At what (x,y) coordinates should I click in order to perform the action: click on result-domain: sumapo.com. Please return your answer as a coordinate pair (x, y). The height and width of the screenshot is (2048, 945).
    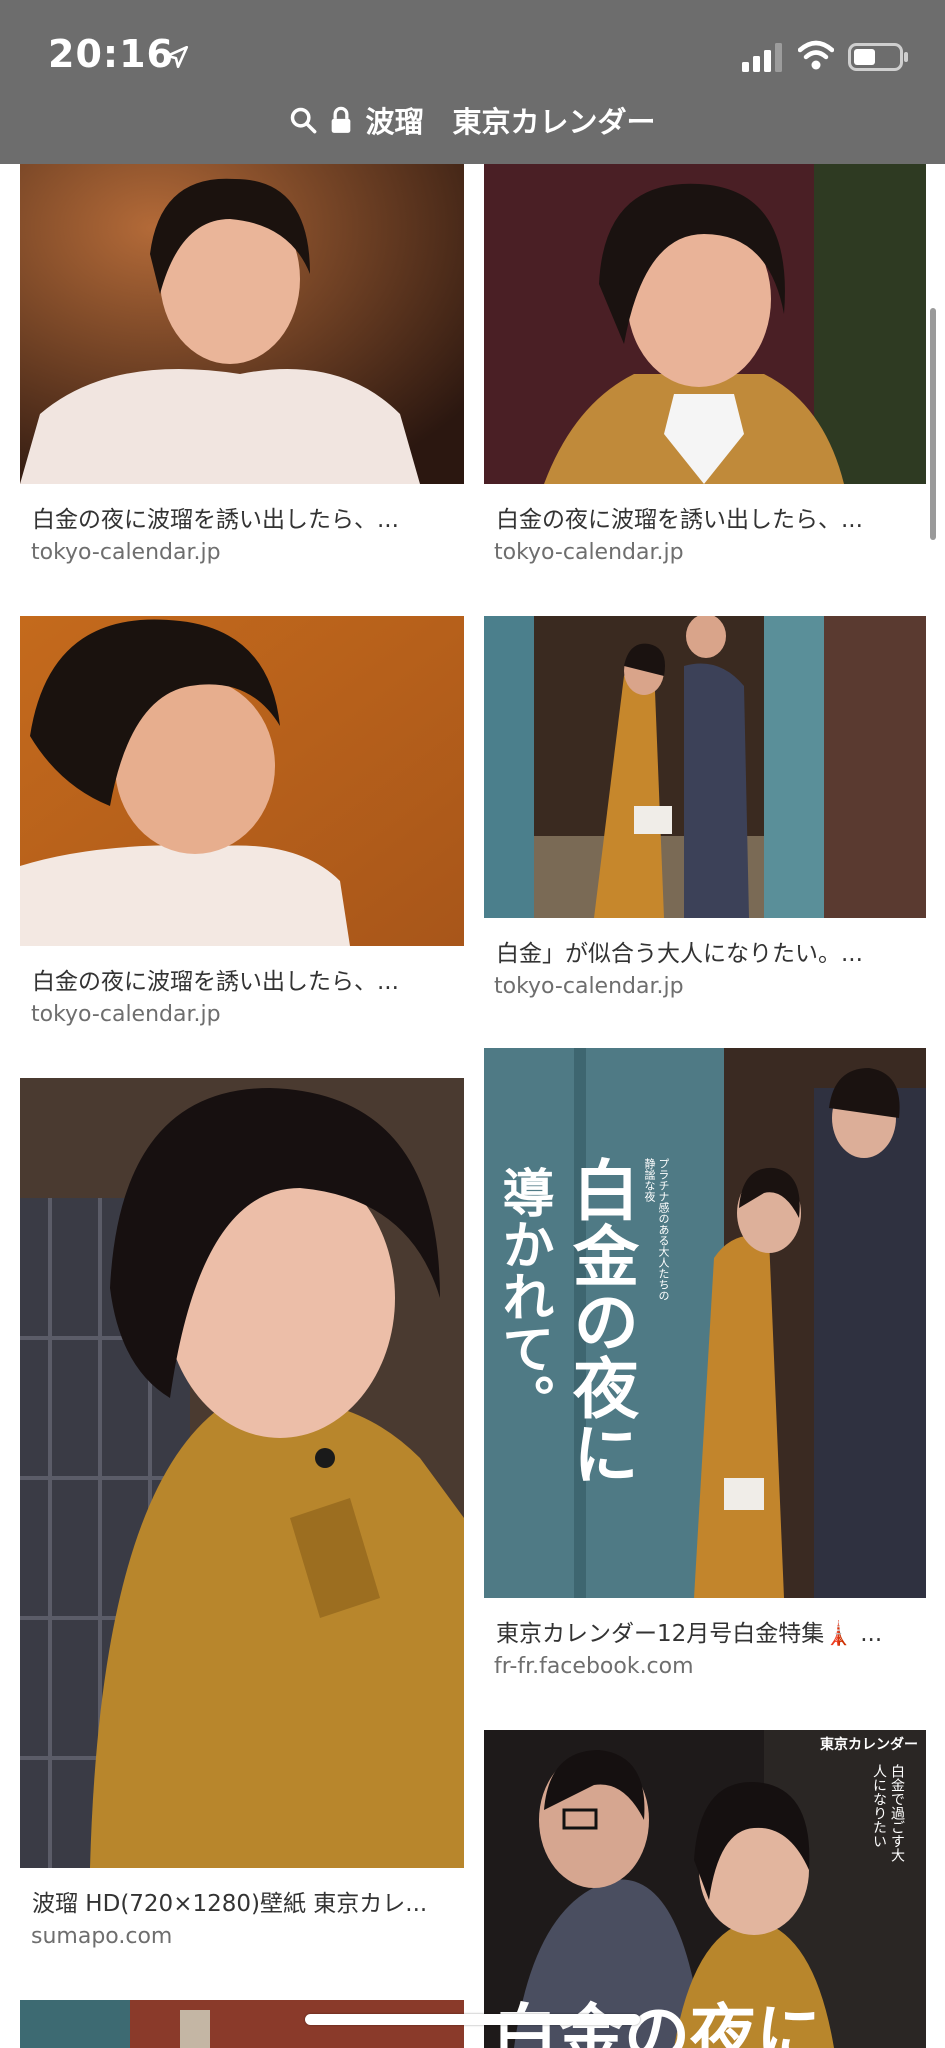
    Looking at the image, I should click on (101, 1936).